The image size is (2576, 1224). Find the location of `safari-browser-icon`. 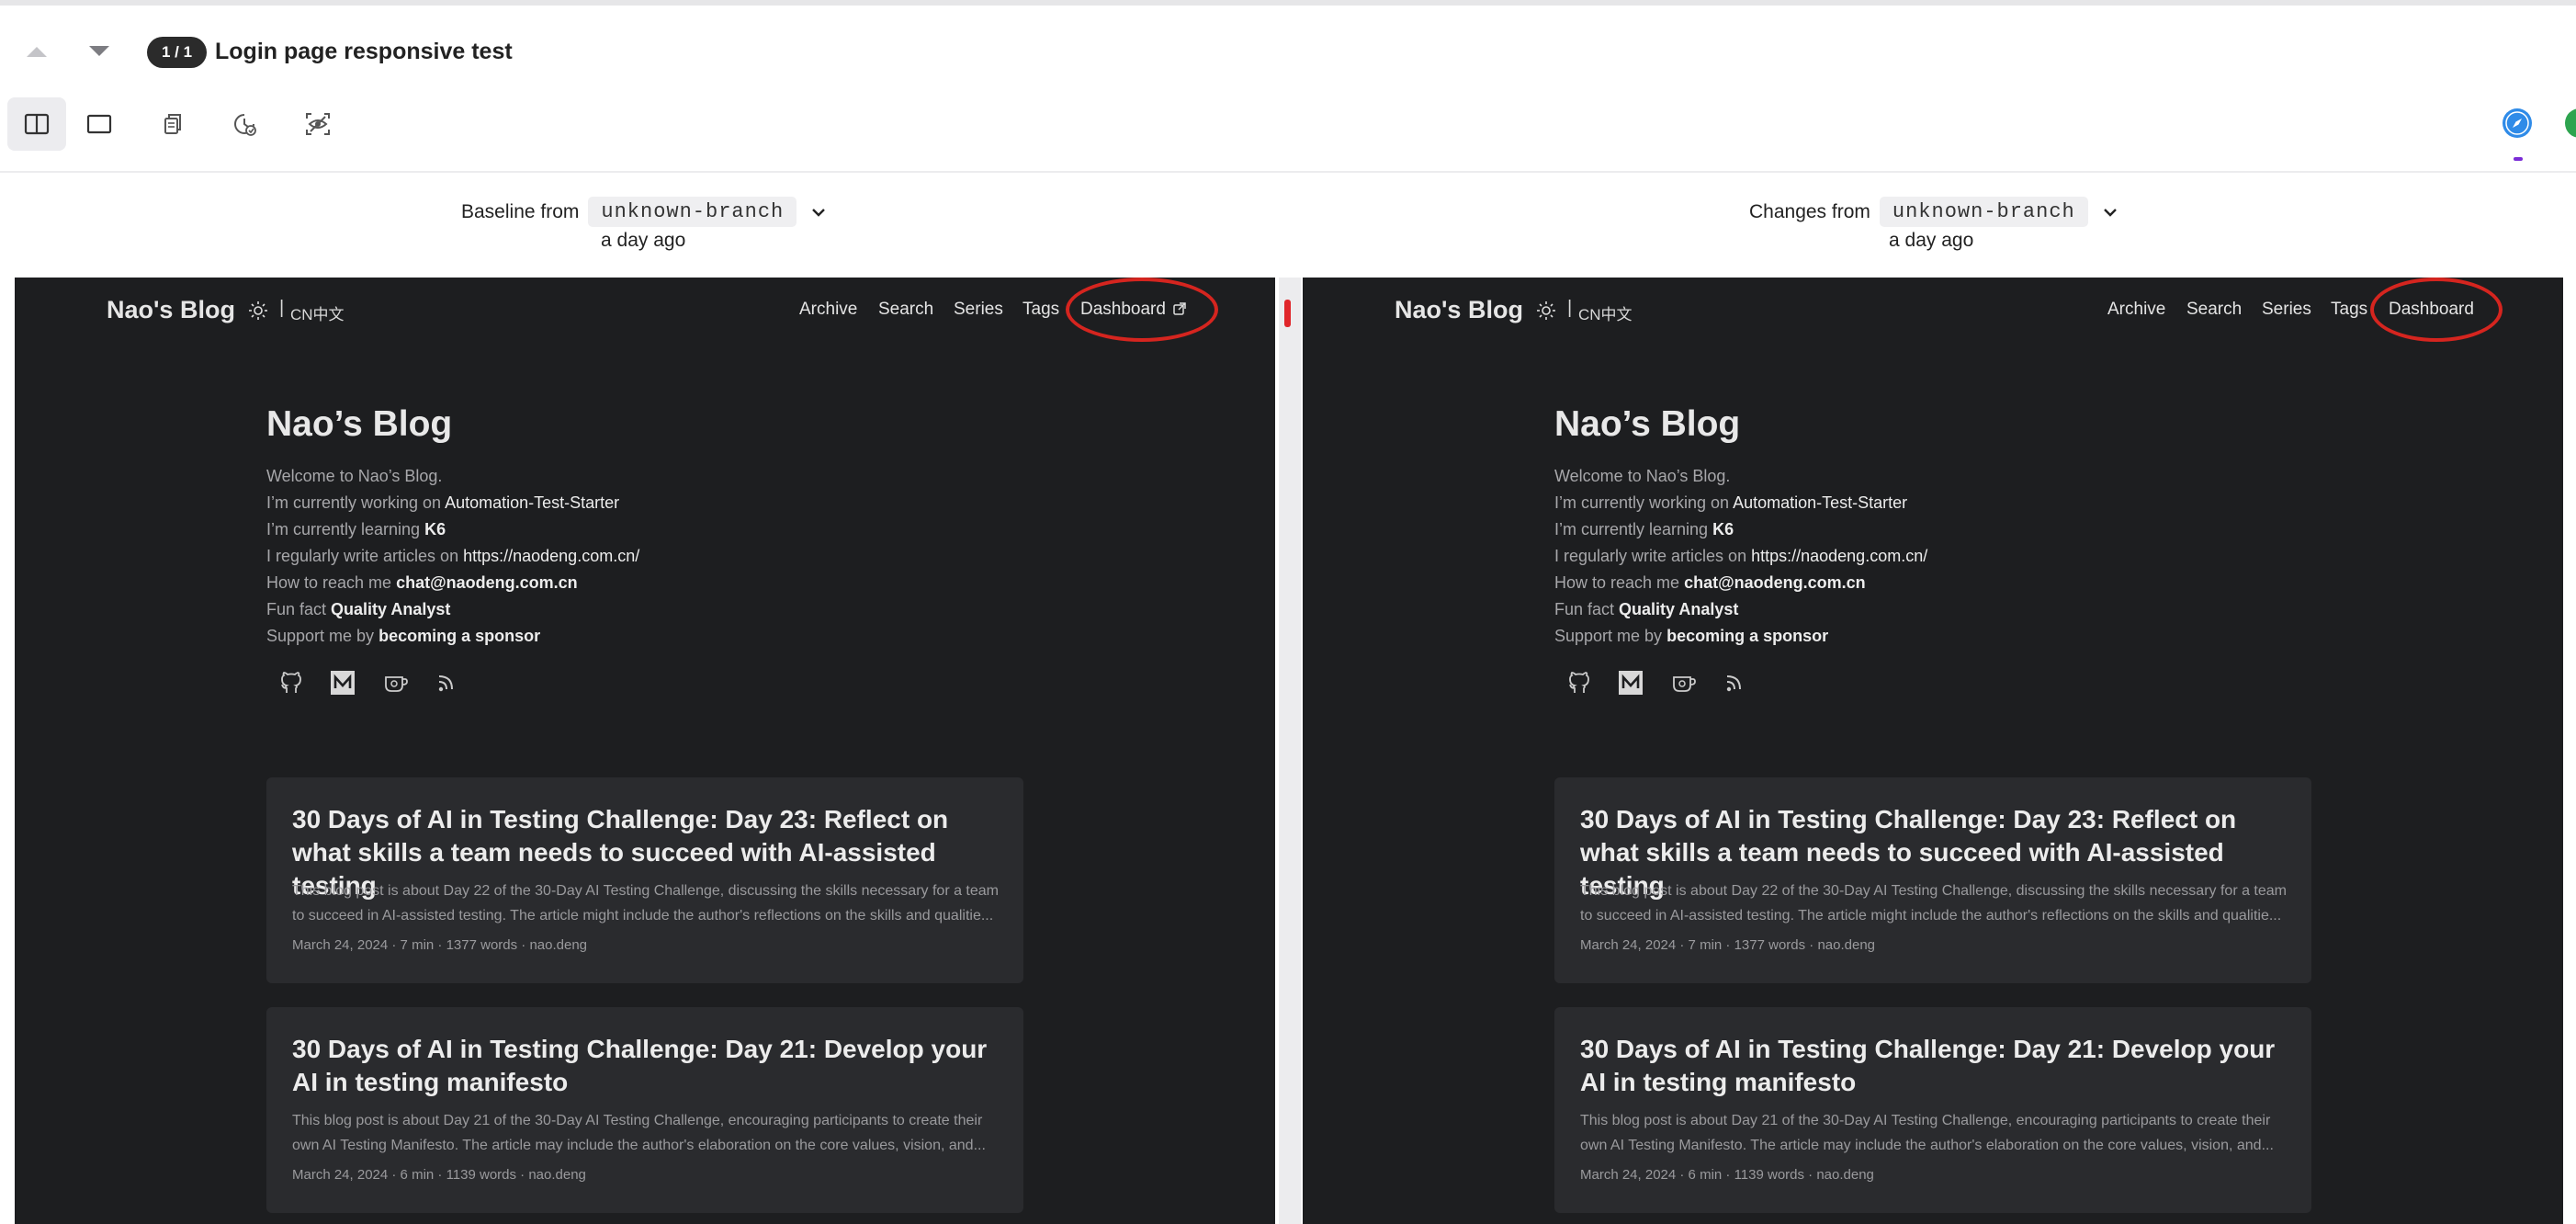

safari-browser-icon is located at coordinates (2517, 123).